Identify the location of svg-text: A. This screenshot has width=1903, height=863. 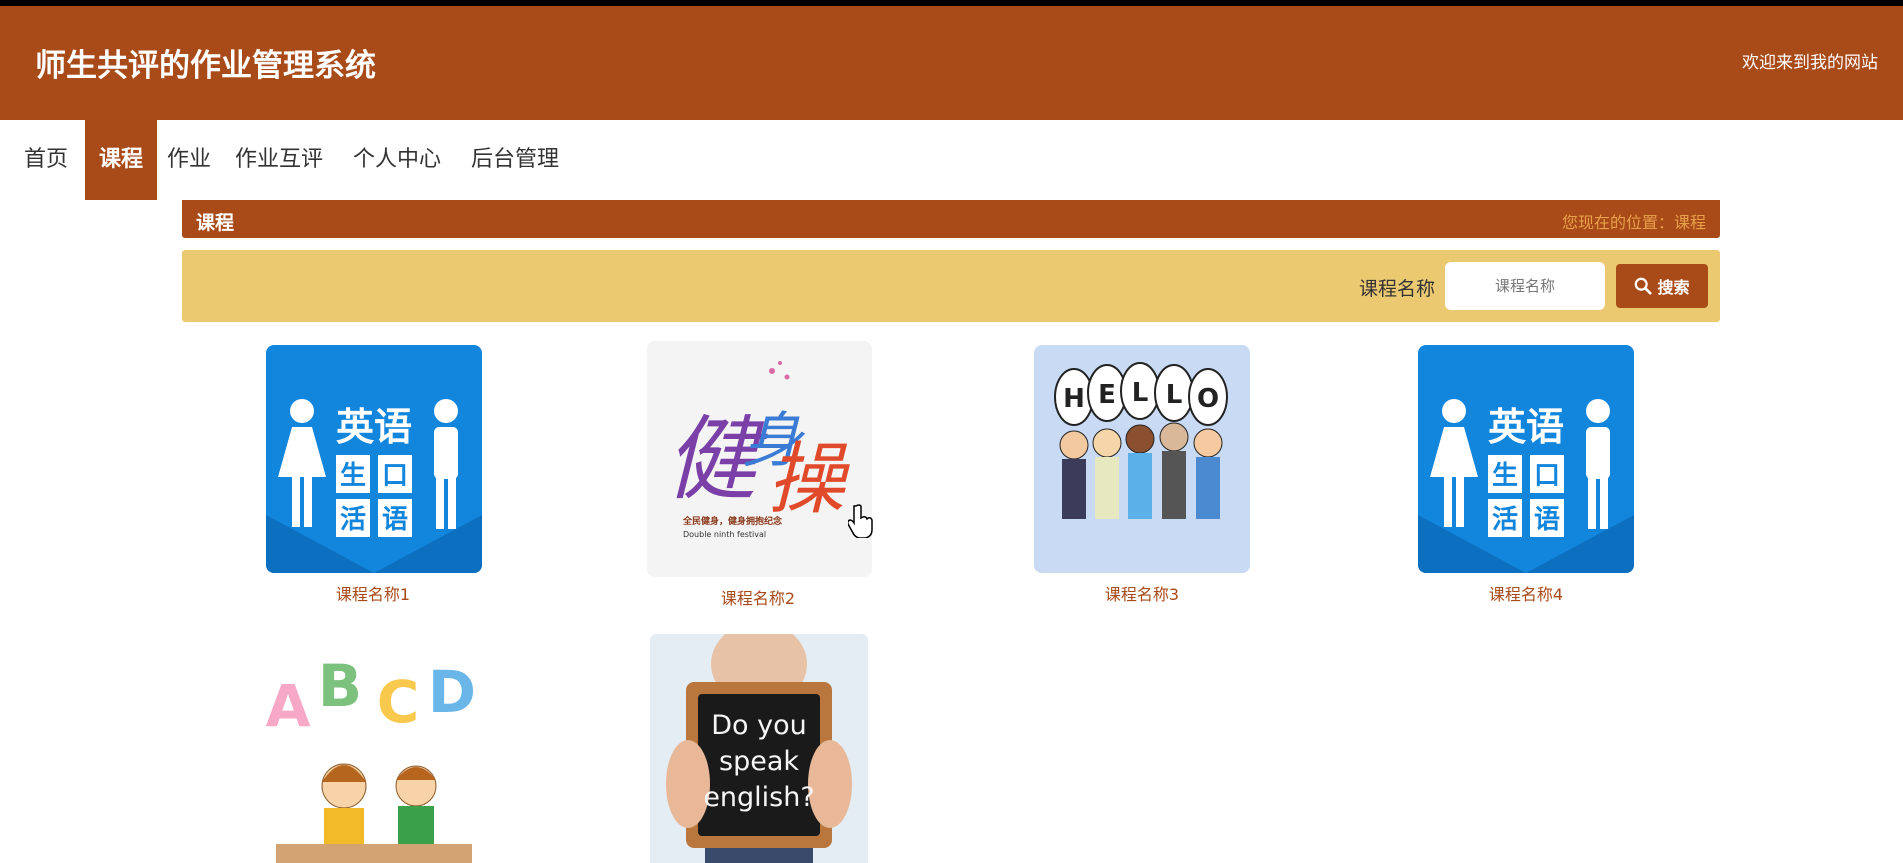
(288, 706).